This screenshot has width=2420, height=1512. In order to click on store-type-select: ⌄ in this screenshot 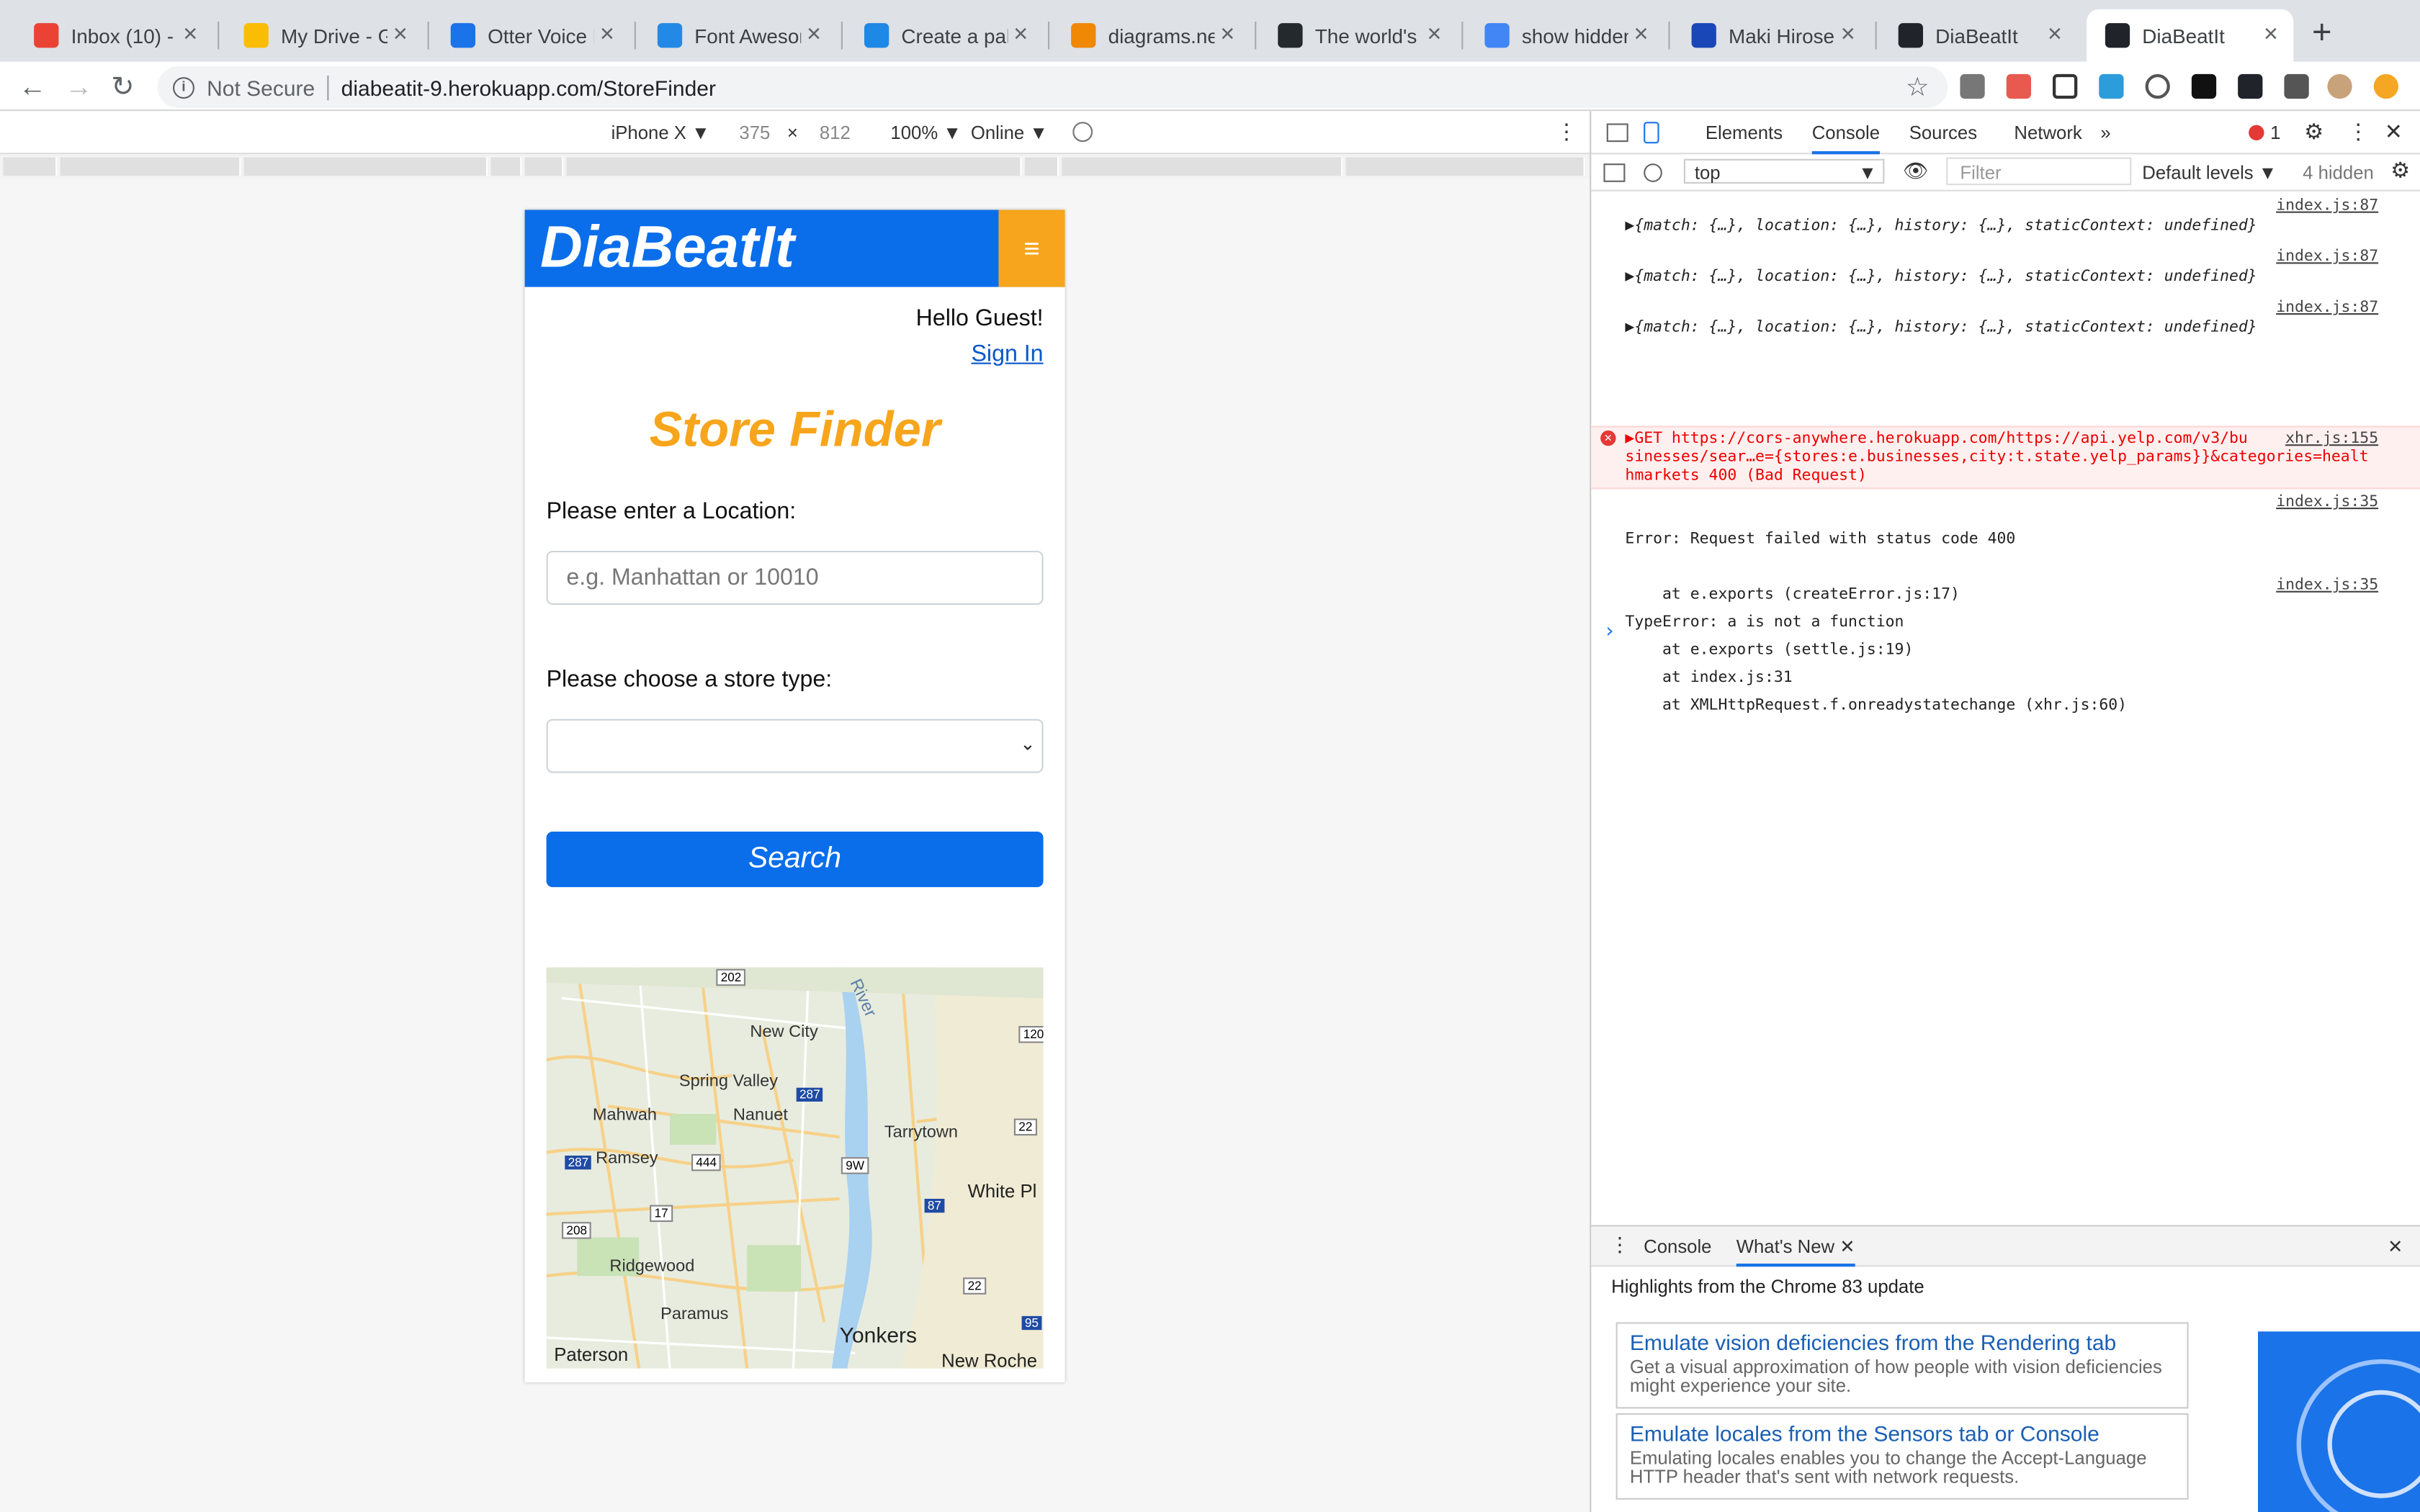, I will do `click(795, 746)`.